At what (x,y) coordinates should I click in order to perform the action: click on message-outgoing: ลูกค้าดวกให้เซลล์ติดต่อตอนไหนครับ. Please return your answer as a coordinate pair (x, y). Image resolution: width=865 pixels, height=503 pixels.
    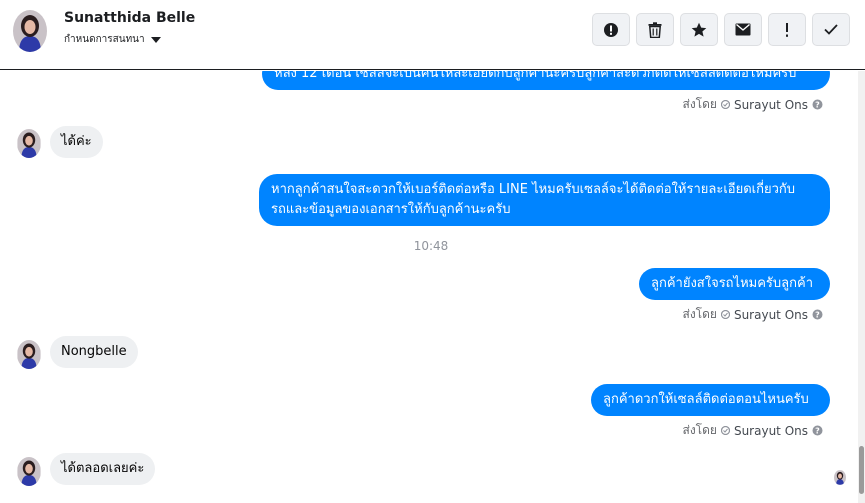
    Looking at the image, I should click on (710, 400).